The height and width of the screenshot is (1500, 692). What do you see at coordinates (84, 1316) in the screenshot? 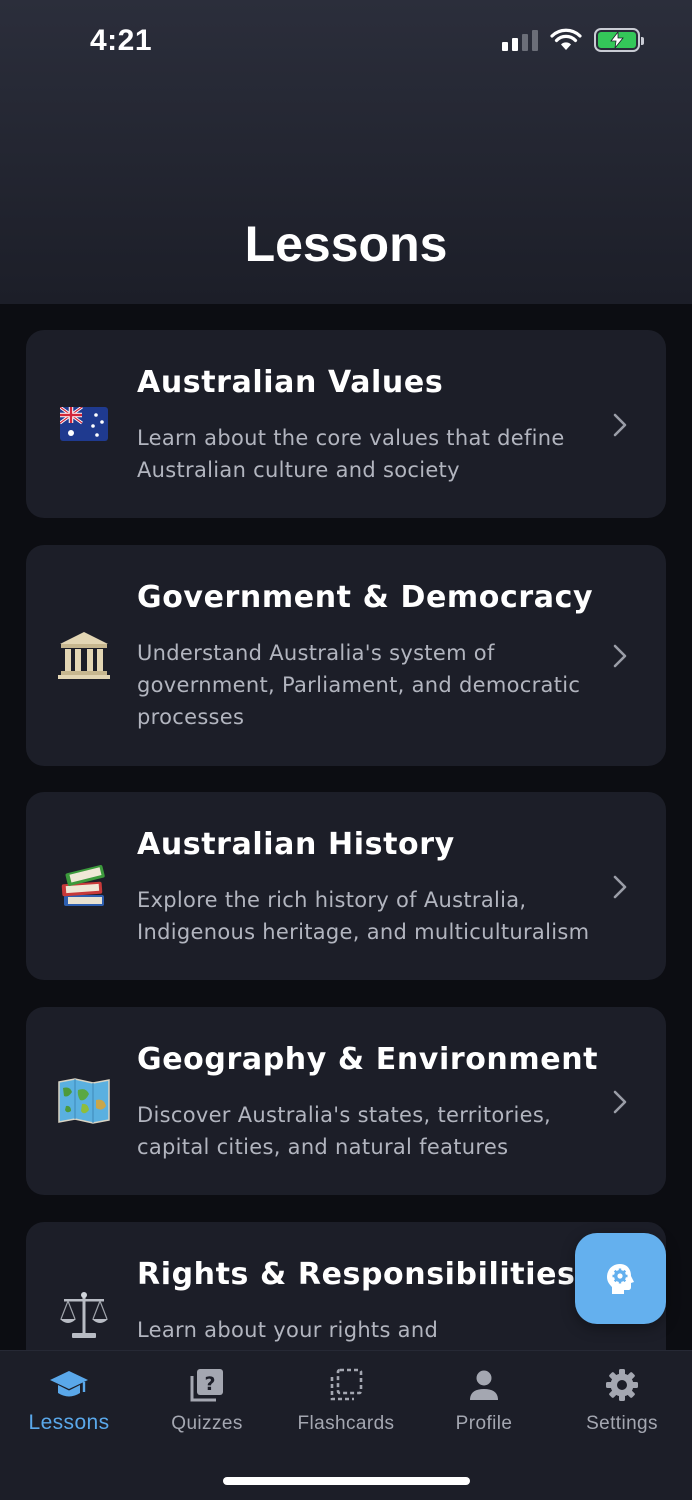
I see `balance-scale-icon` at bounding box center [84, 1316].